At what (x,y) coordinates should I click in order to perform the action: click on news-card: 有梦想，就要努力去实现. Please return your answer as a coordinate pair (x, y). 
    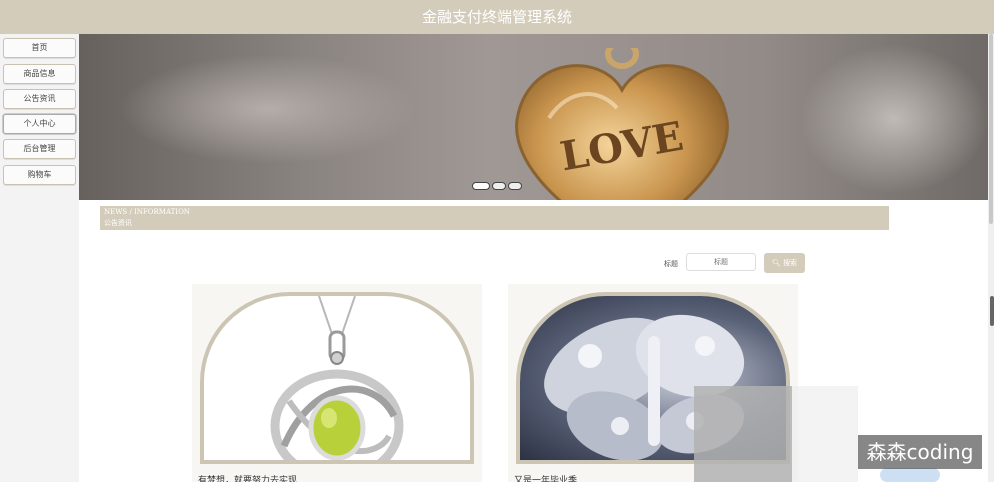
    Looking at the image, I should click on (337, 383).